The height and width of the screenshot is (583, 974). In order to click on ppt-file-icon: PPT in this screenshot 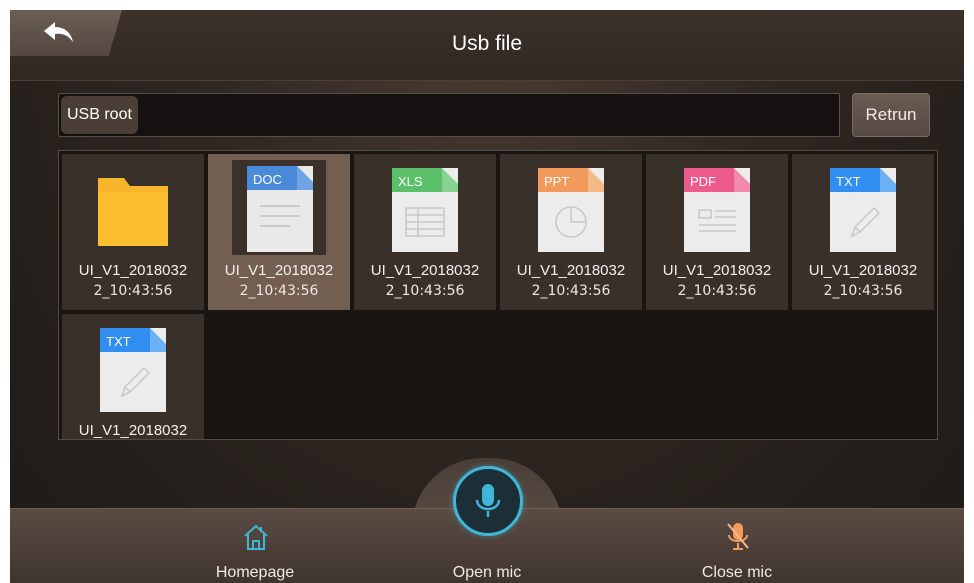, I will do `click(571, 208)`.